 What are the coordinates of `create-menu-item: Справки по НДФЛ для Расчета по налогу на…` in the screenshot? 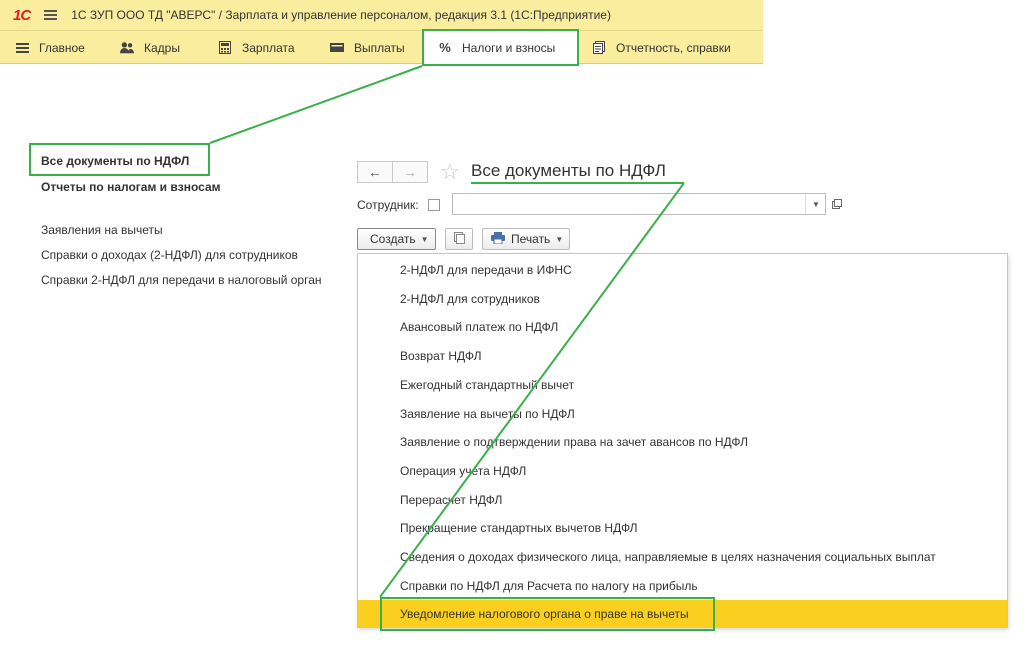 It's located at (682, 586).